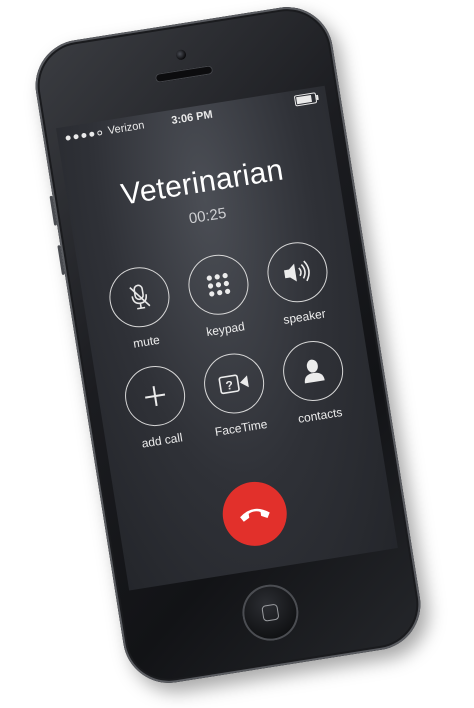 The height and width of the screenshot is (708, 474). What do you see at coordinates (181, 55) in the screenshot?
I see `front-camera` at bounding box center [181, 55].